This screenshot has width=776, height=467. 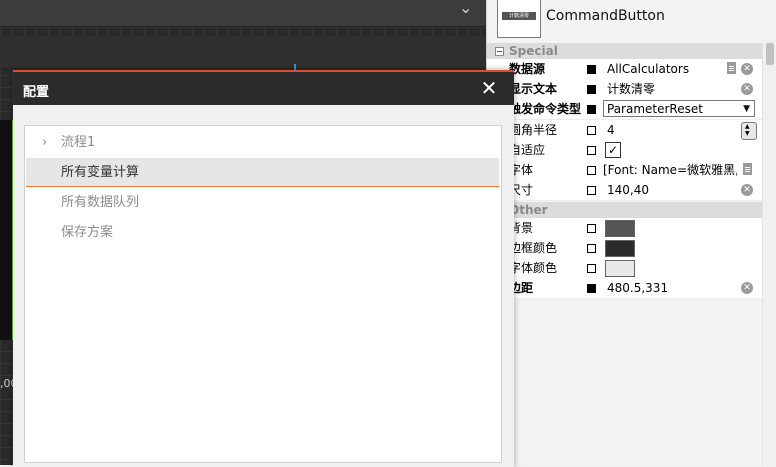 What do you see at coordinates (87, 232) in the screenshot?
I see `list-item-label: 保存方案` at bounding box center [87, 232].